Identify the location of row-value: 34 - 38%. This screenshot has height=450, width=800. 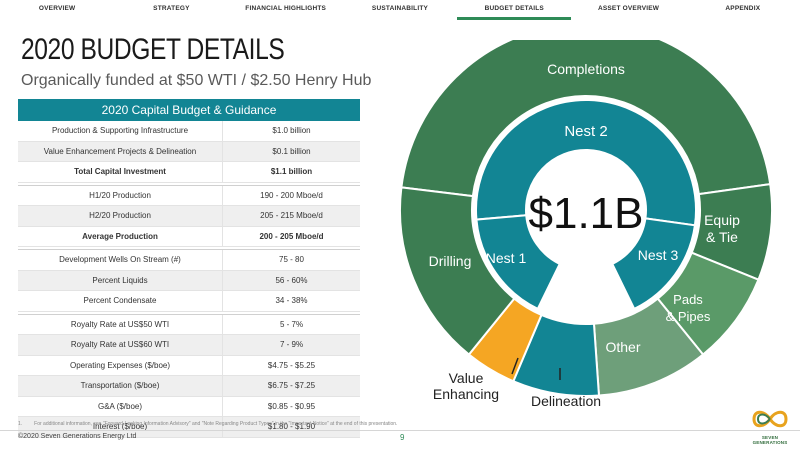
(291, 300).